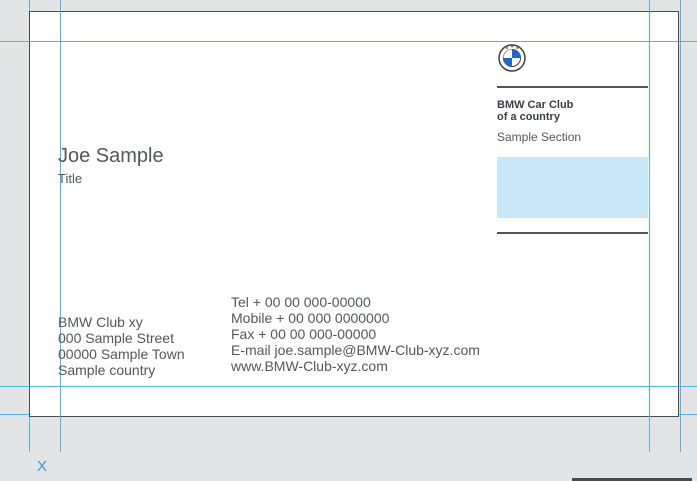  I want to click on contact-email: E-mail joe.sample@BMW-Club-xyz.com, so click(355, 350).